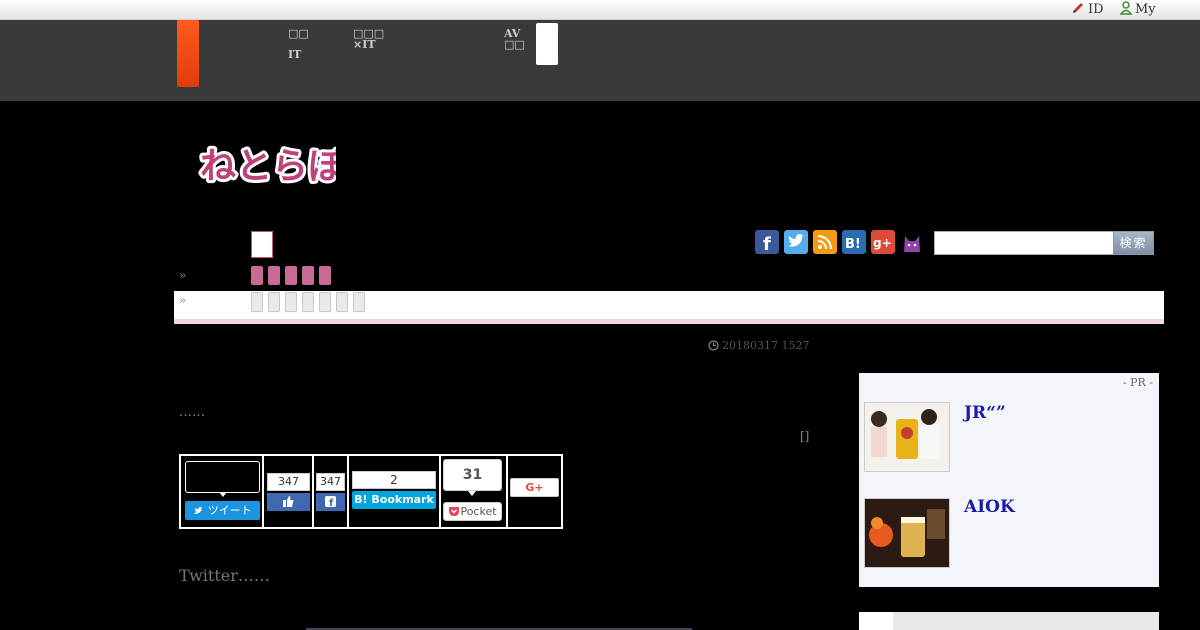 The width and height of the screenshot is (1200, 630). I want to click on hatena-icon: B!, so click(854, 242).